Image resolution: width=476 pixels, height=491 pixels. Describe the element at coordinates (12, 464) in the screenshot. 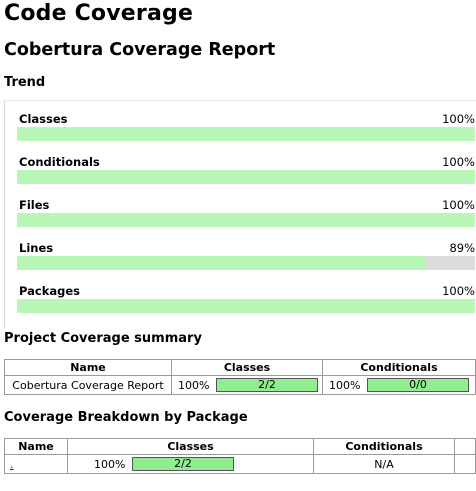

I see `package-link: .` at that location.